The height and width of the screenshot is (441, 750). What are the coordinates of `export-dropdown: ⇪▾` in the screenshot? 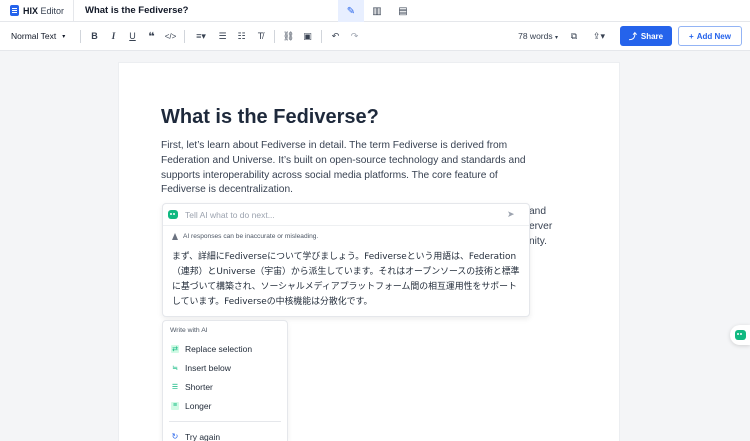 It's located at (599, 36).